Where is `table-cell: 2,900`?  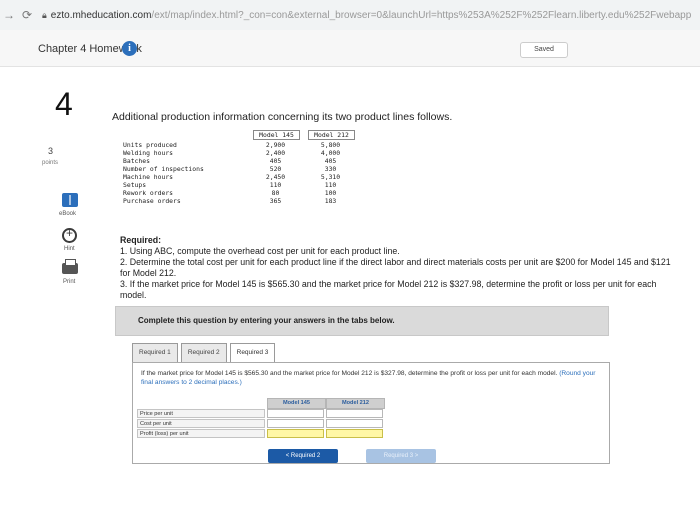
table-cell: 2,900 is located at coordinates (275, 145).